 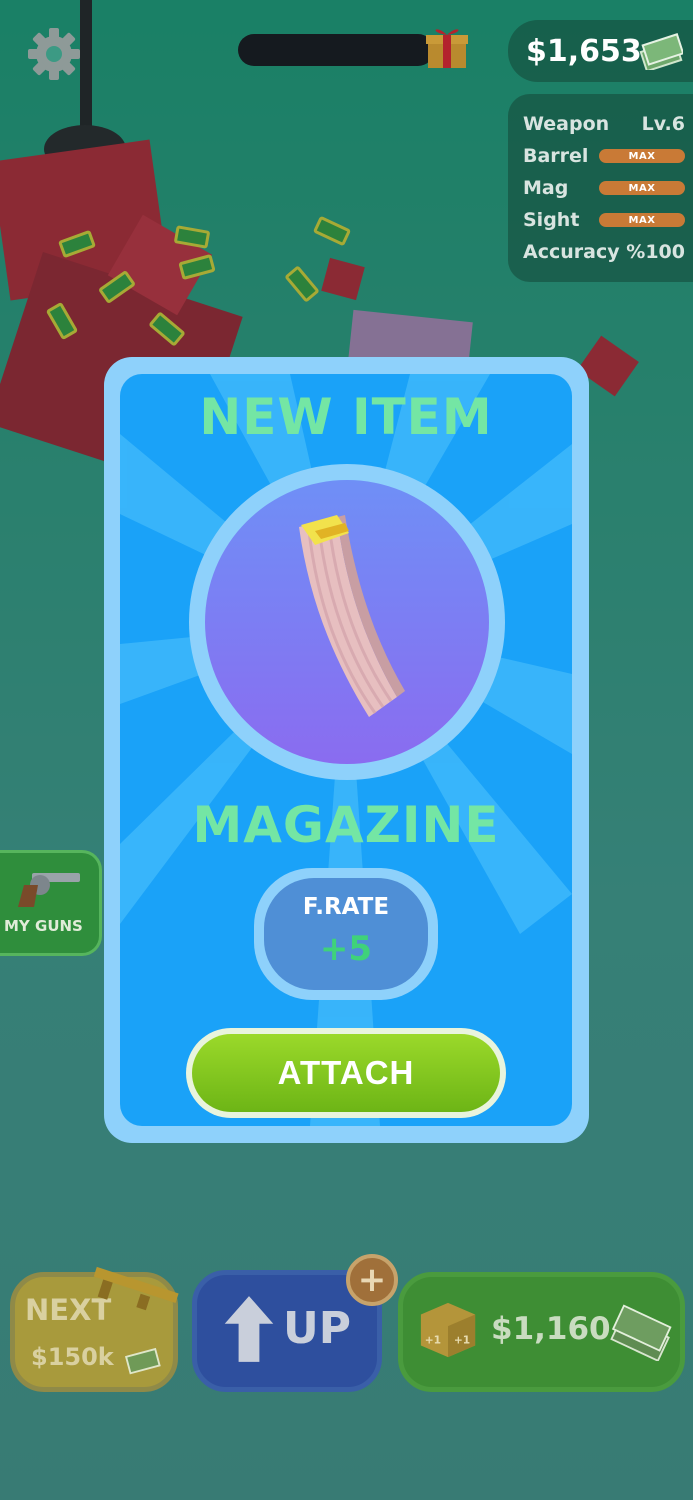 I want to click on my-guns-label: MY GUNS, so click(x=43, y=926).